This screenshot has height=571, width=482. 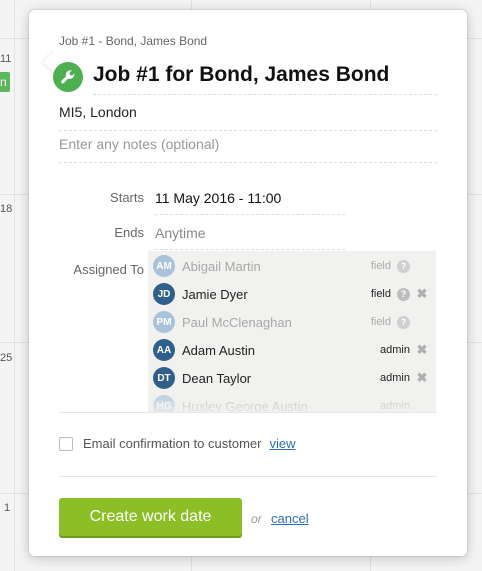 What do you see at coordinates (250, 237) in the screenshot?
I see `ends-field: Anytime` at bounding box center [250, 237].